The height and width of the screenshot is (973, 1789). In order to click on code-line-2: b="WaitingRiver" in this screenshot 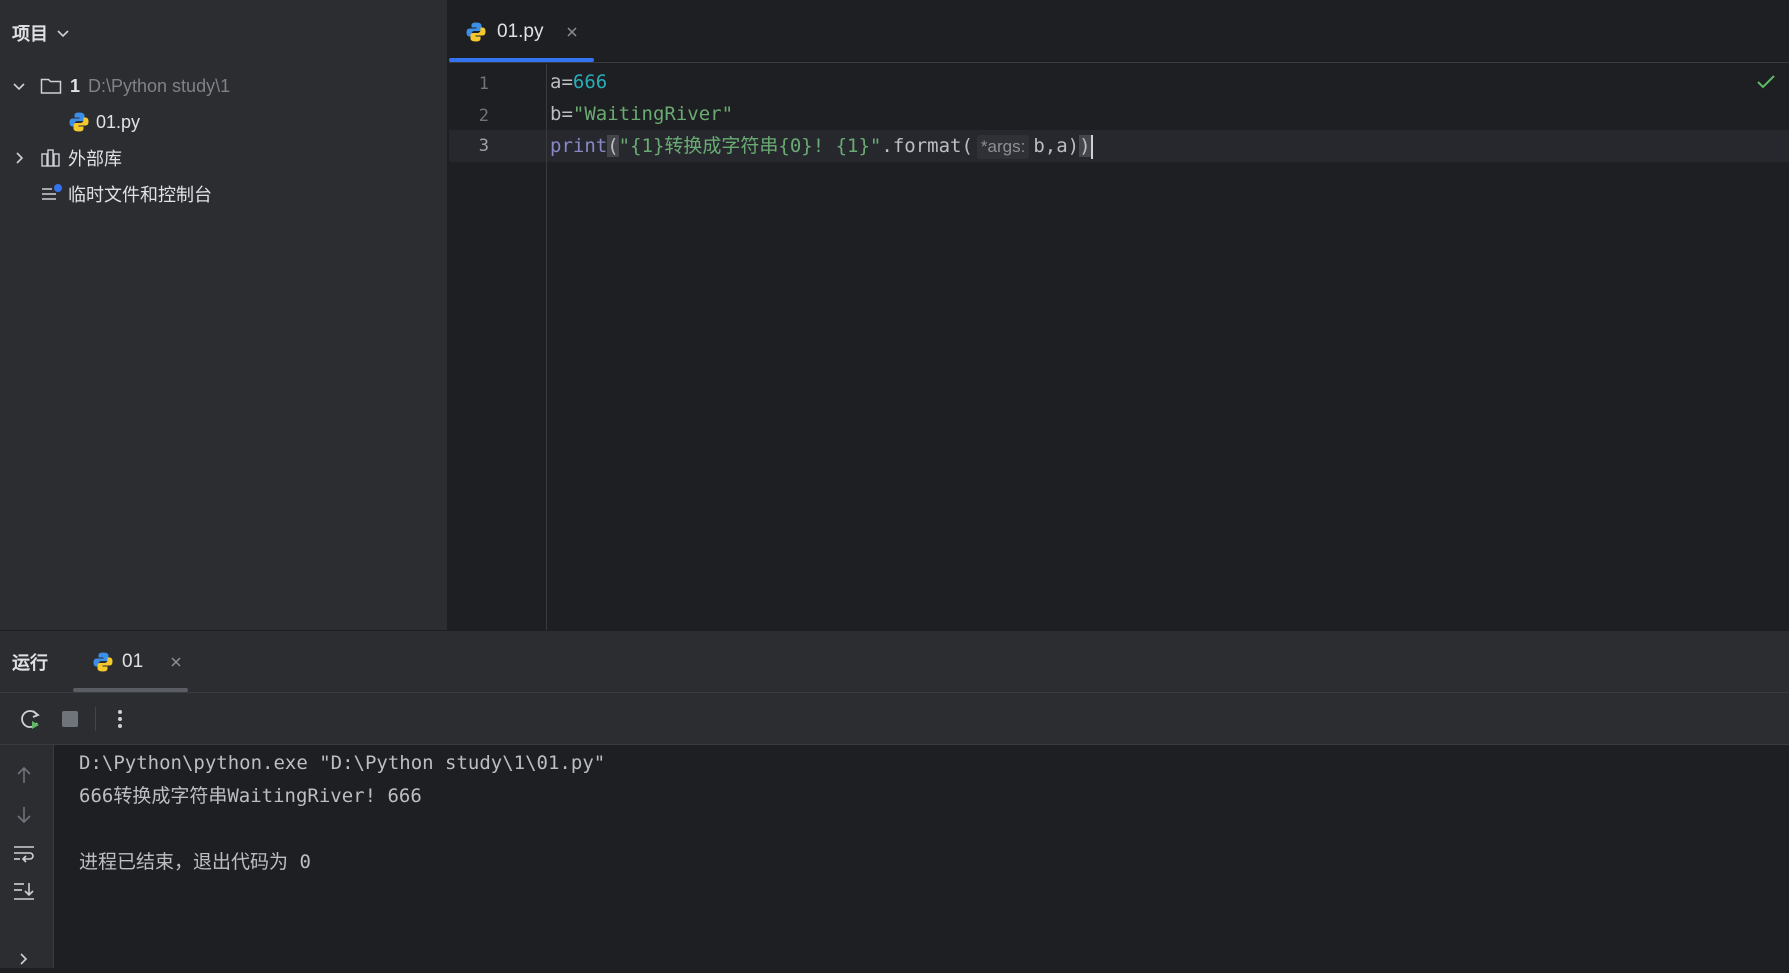, I will do `click(641, 114)`.